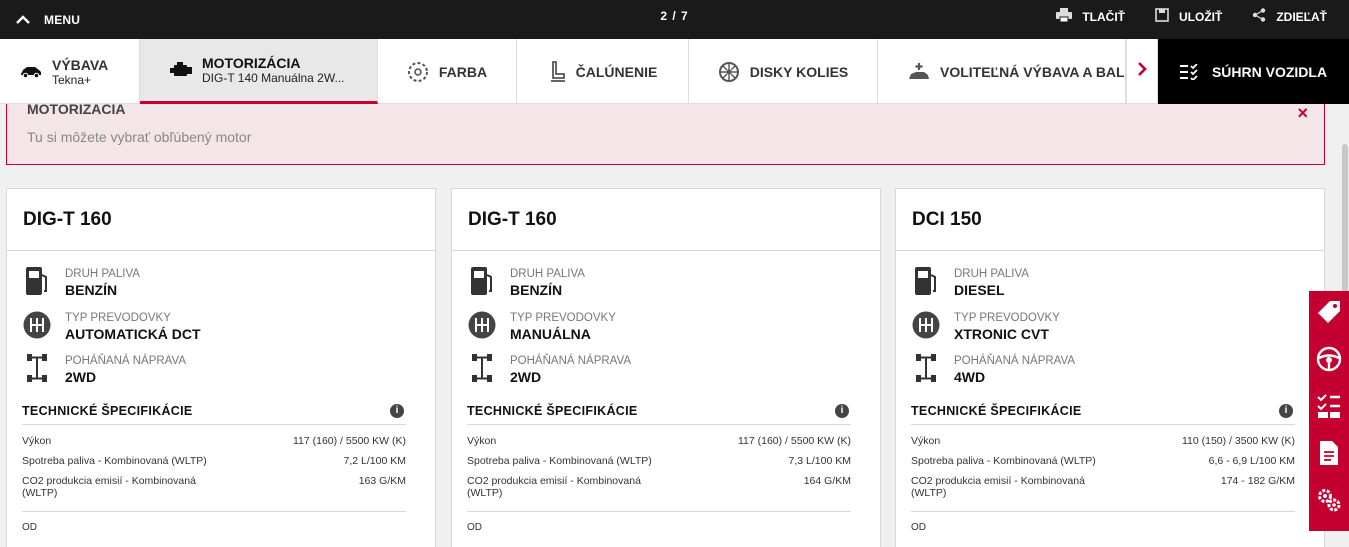  I want to click on spec-power-value: 117 (160) / 5500 KW (K), so click(349, 441).